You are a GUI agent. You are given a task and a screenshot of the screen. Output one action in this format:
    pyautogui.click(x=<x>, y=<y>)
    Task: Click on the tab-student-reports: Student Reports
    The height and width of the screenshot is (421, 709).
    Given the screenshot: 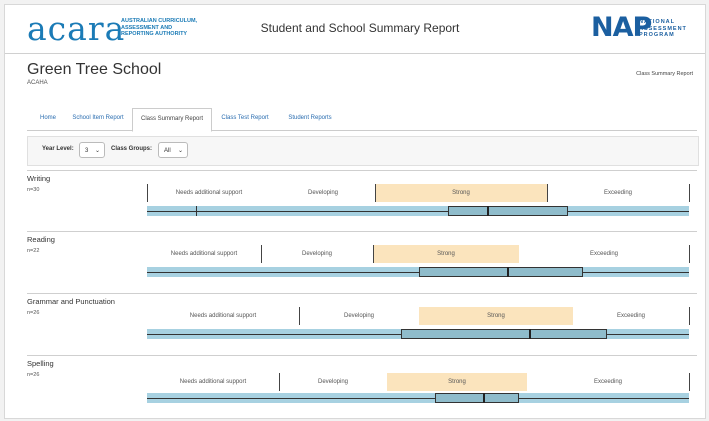 What is the action you would take?
    pyautogui.click(x=310, y=118)
    